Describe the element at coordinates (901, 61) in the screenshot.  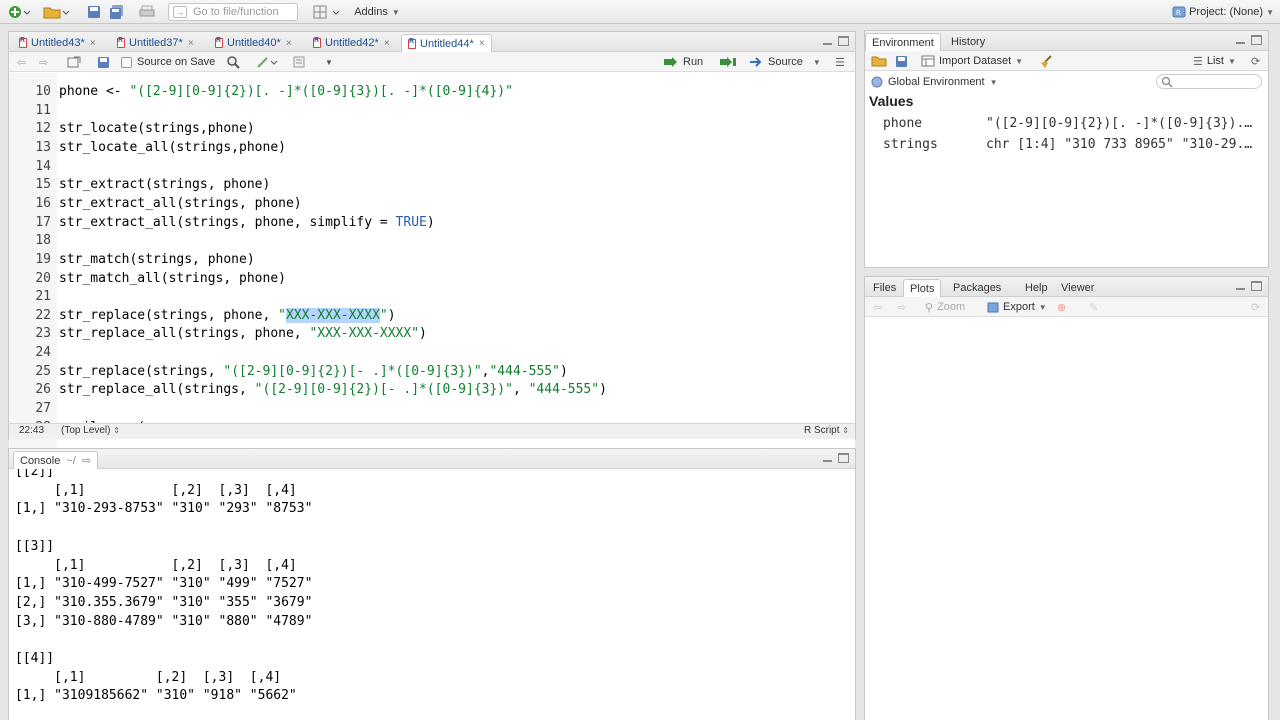
I see `save-workspace-button` at that location.